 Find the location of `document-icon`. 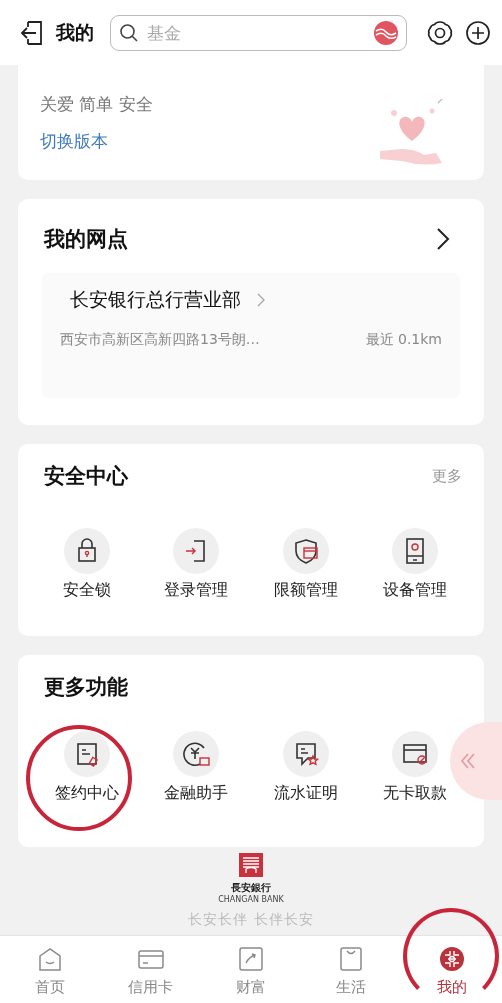

document-icon is located at coordinates (86, 754).